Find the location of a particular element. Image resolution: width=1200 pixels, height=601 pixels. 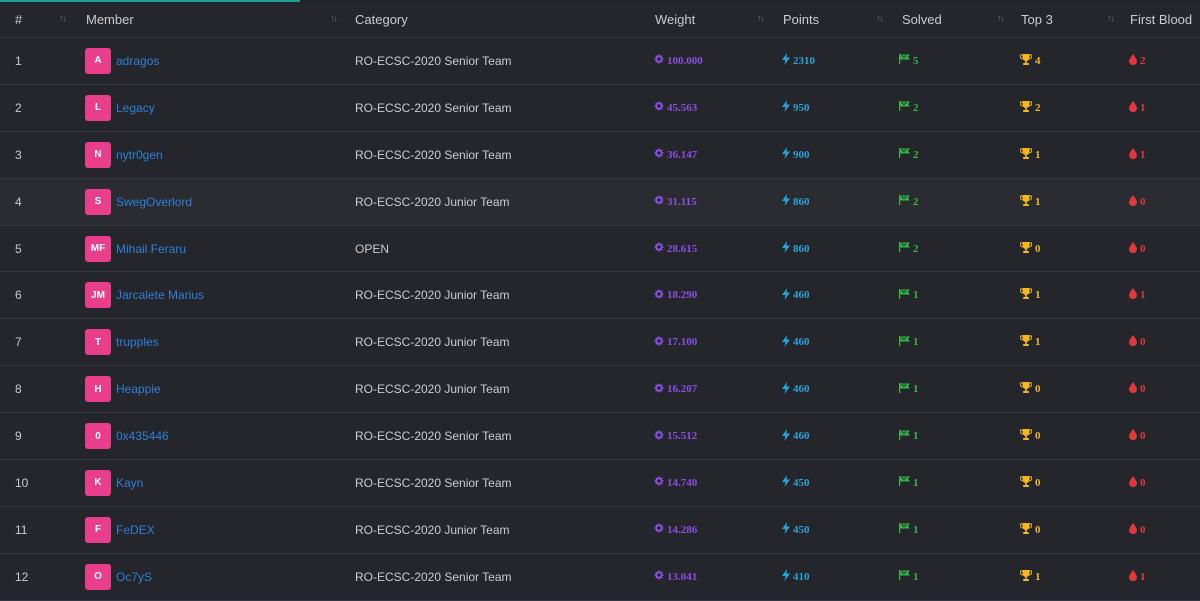

category-cell: OPEN is located at coordinates (372, 248).